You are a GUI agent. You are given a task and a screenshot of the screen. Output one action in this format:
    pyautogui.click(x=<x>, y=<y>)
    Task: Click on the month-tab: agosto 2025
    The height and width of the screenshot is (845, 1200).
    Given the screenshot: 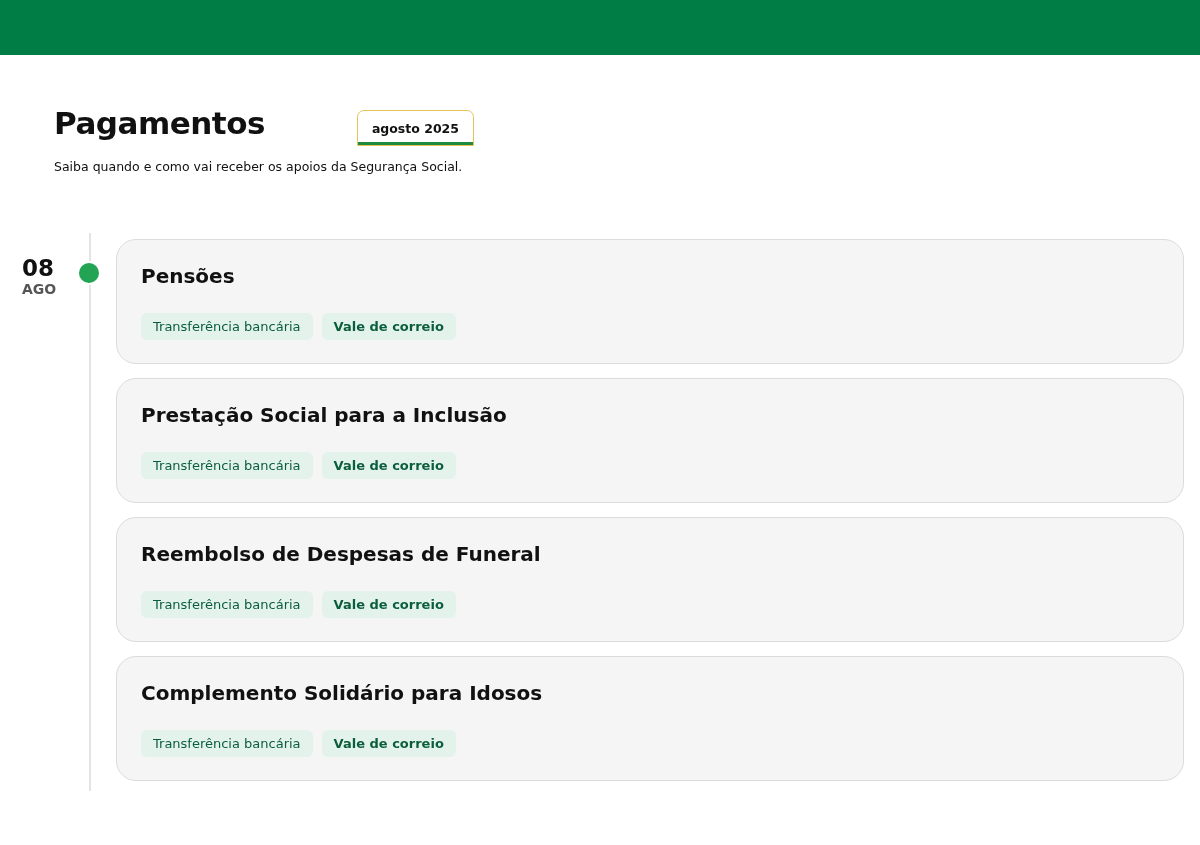 What is the action you would take?
    pyautogui.click(x=415, y=128)
    